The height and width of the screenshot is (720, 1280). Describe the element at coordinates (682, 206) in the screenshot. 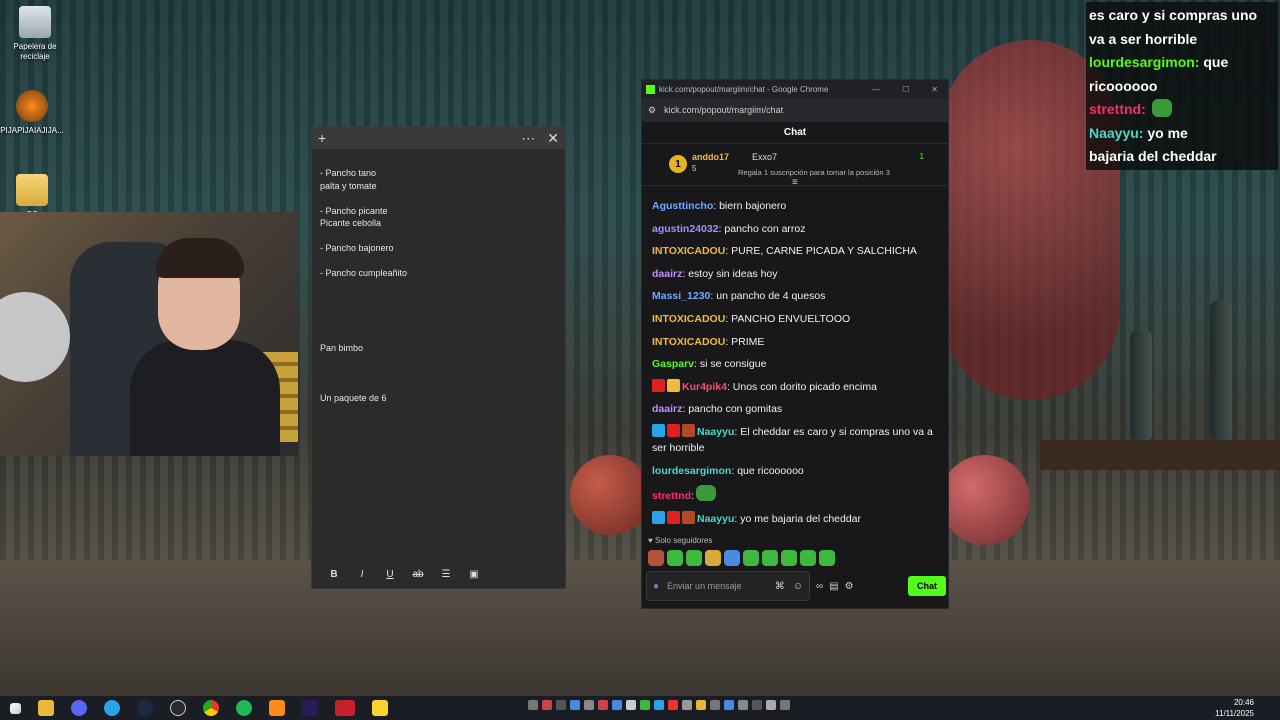

I see `chat-username: Agusttincho` at that location.